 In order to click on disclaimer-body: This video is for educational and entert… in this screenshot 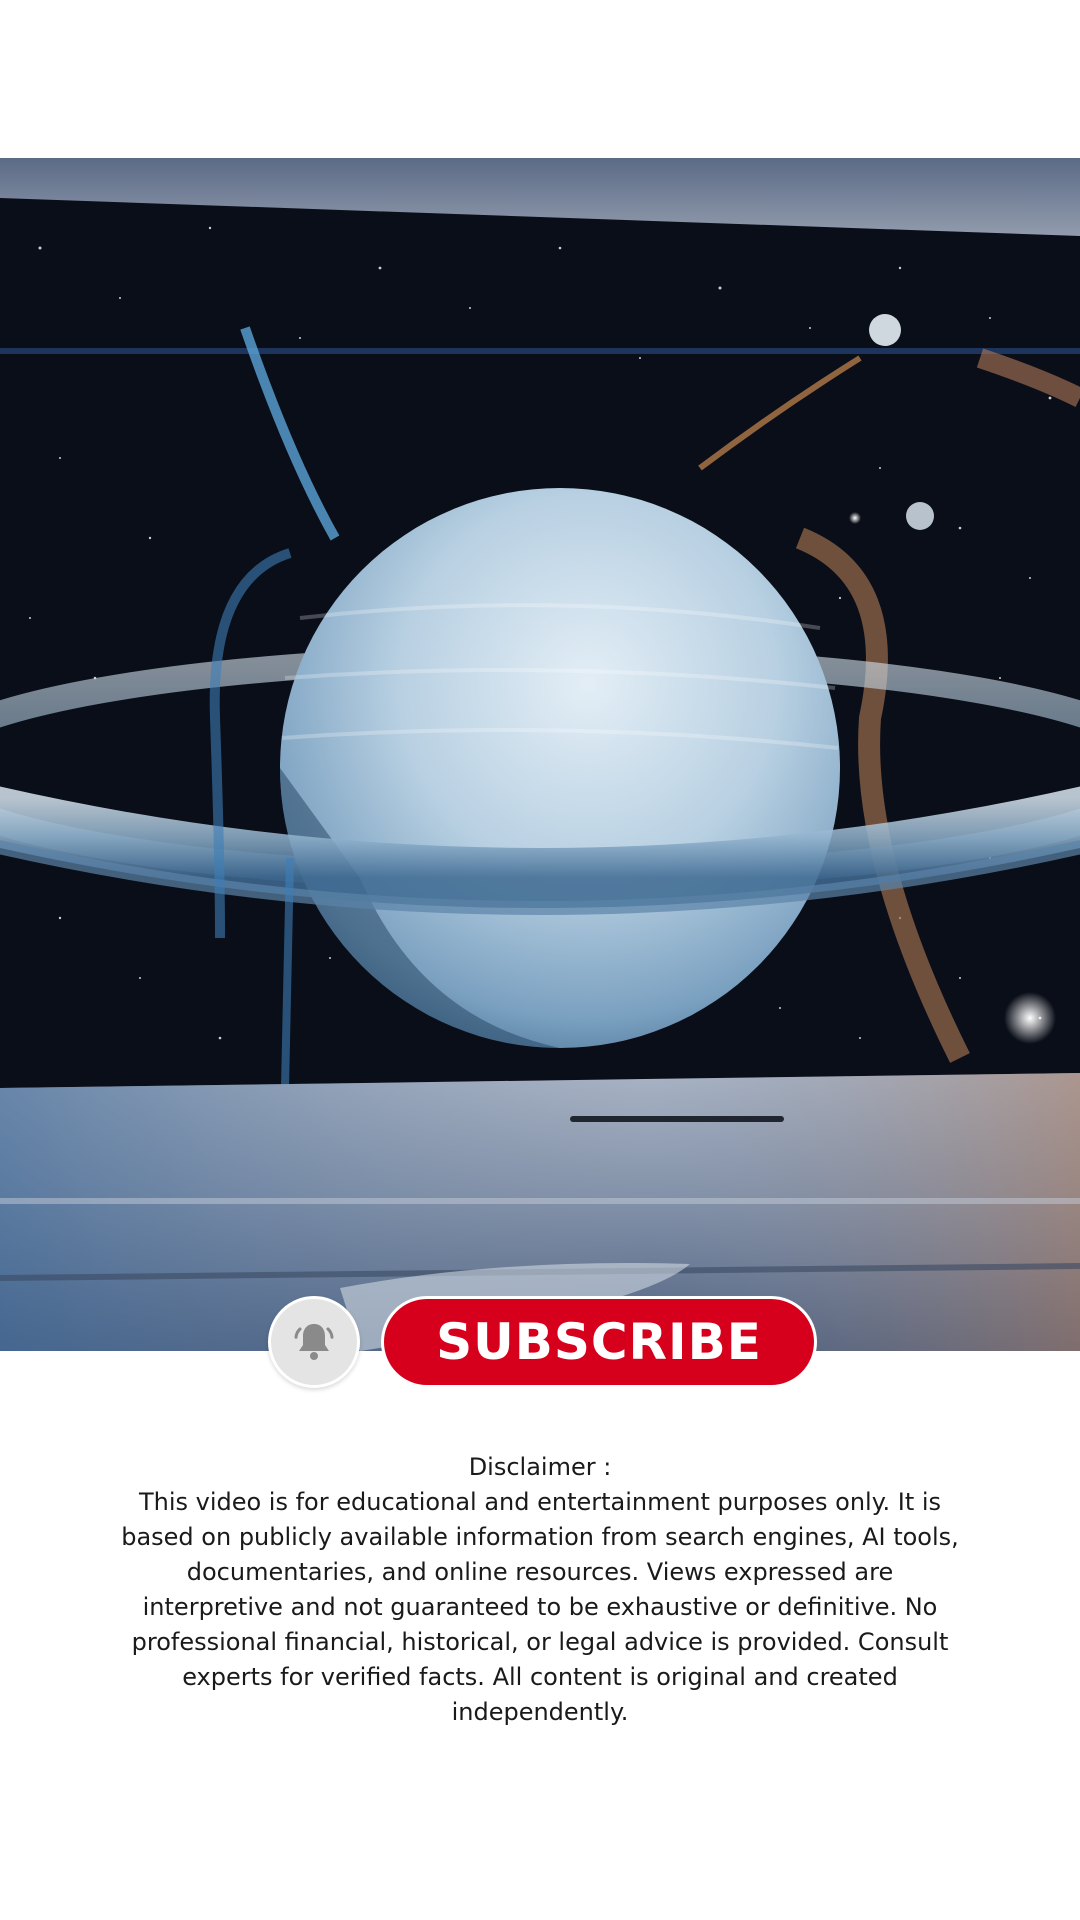, I will do `click(540, 1607)`.